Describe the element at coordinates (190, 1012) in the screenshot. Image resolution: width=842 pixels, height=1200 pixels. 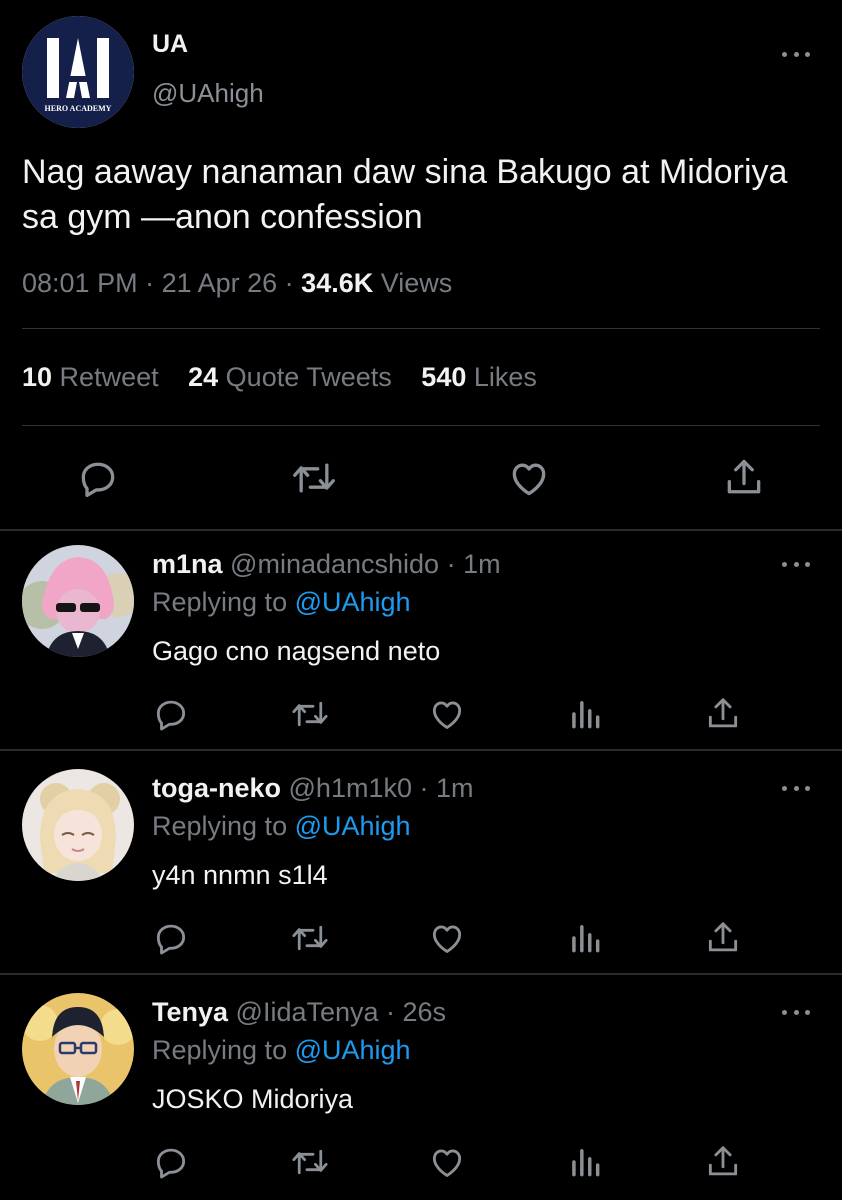
I see `reply-author-name: Tenya` at that location.